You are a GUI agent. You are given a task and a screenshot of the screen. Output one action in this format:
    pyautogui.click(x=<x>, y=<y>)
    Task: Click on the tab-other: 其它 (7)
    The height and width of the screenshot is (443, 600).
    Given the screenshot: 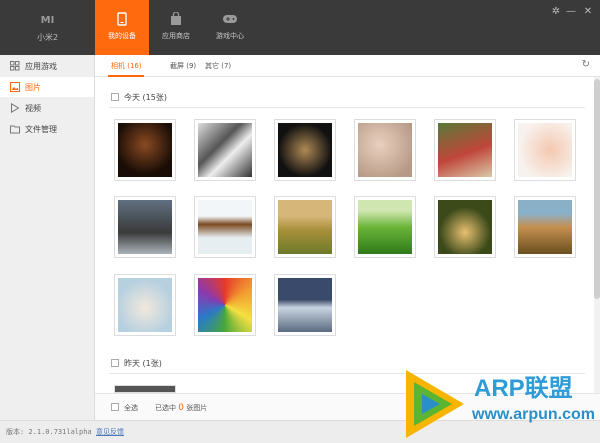 What is the action you would take?
    pyautogui.click(x=218, y=66)
    